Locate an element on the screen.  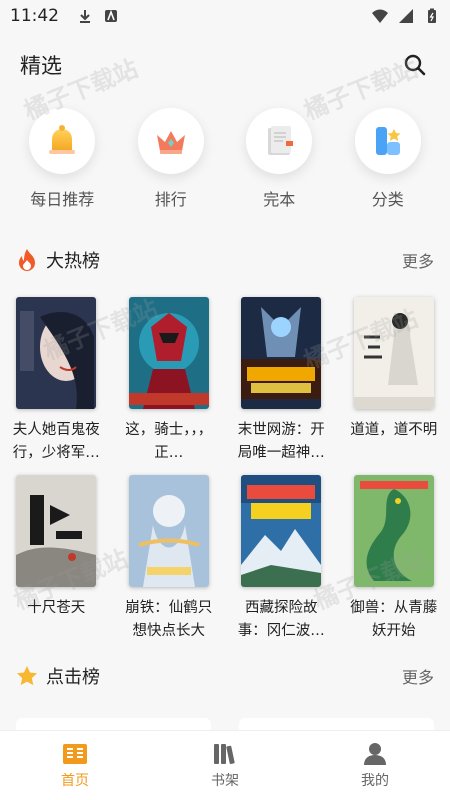
bottom-tab-bar: 首页 书架 我的 is located at coordinates (225, 765).